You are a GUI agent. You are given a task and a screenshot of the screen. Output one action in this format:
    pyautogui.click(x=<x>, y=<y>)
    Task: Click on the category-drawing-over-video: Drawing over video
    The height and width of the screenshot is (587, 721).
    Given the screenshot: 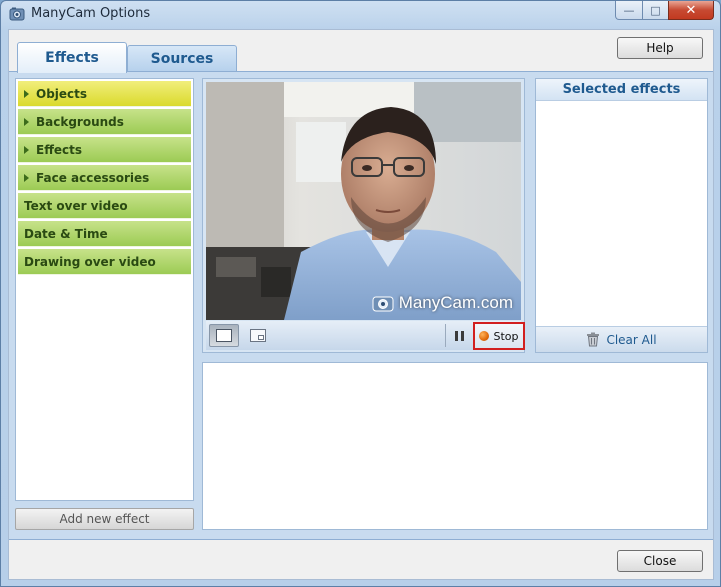 What is the action you would take?
    pyautogui.click(x=104, y=262)
    